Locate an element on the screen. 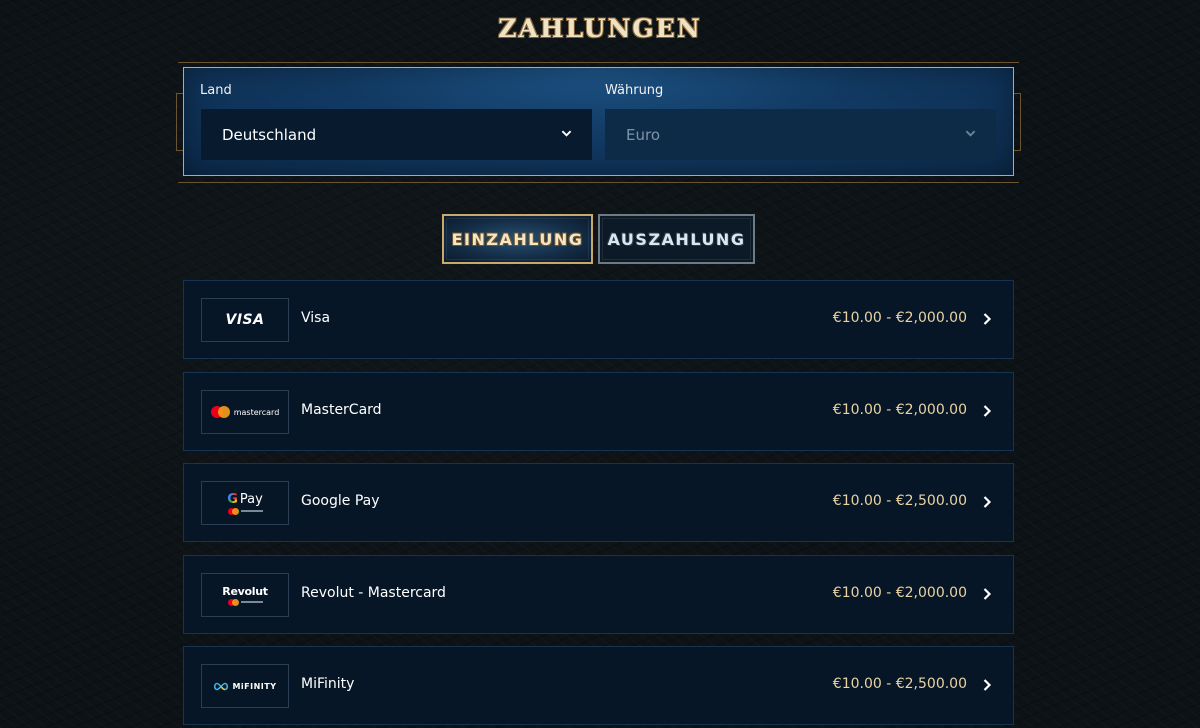 The width and height of the screenshot is (1200, 728). mifinity-logo: MiFINITY is located at coordinates (245, 686).